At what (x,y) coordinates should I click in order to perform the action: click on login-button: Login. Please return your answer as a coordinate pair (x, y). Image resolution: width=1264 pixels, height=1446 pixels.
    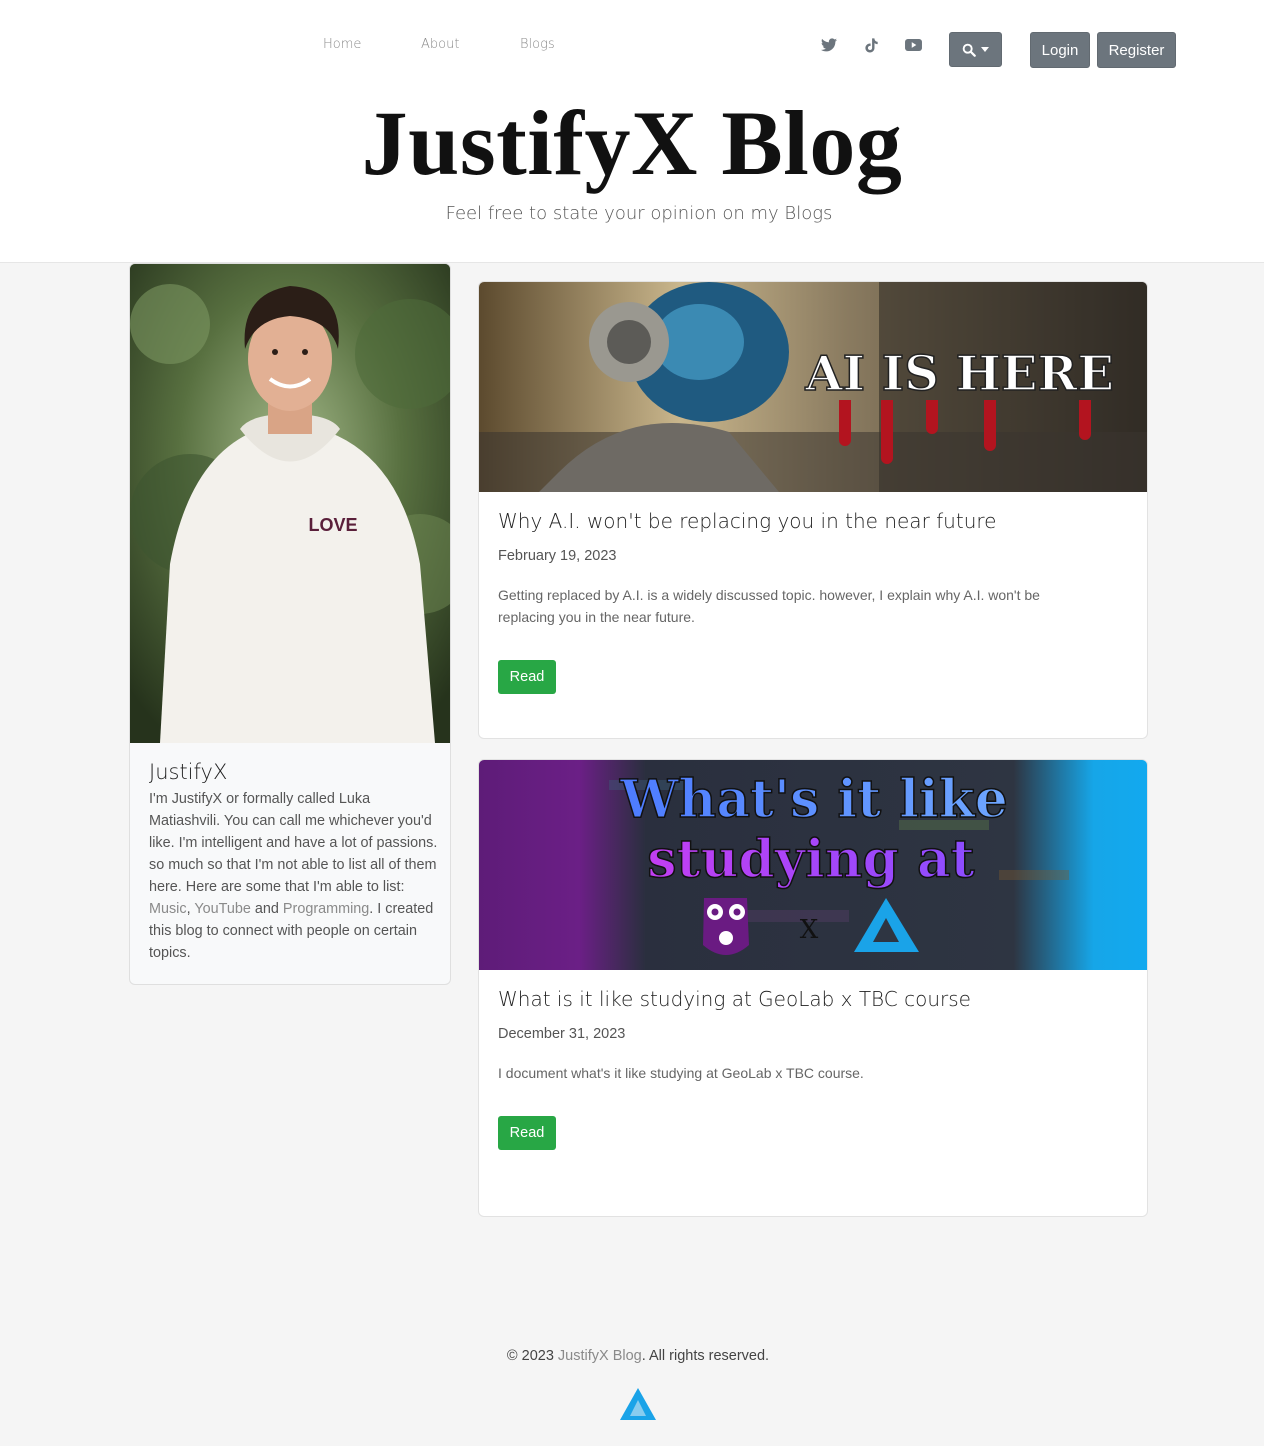
    Looking at the image, I should click on (1060, 50).